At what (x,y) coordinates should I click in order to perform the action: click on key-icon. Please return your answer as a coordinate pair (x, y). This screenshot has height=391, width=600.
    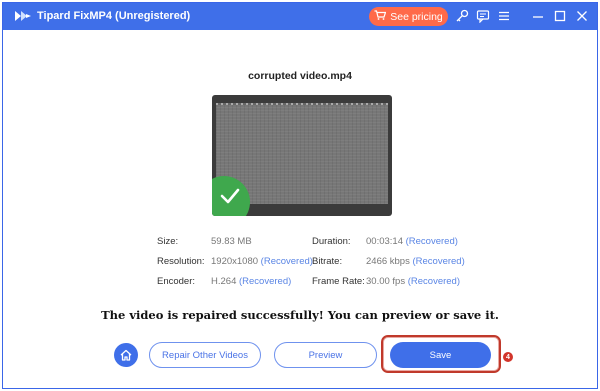
    Looking at the image, I should click on (462, 16).